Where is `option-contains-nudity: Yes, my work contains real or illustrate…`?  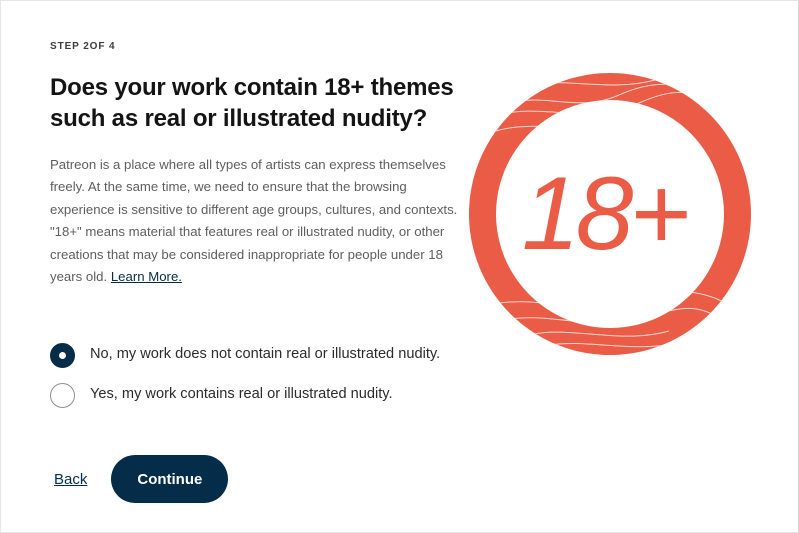 option-contains-nudity: Yes, my work contains real or illustrate… is located at coordinates (260, 395).